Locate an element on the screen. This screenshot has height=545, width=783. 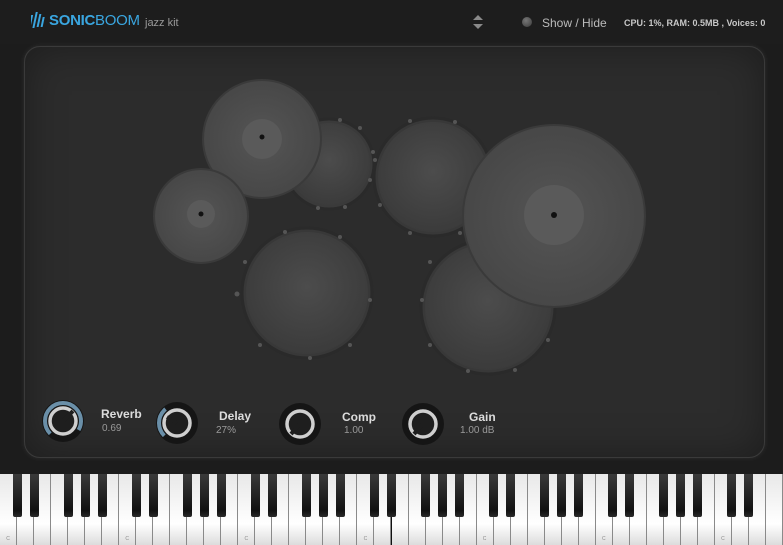
ride-cymbal is located at coordinates (554, 216).